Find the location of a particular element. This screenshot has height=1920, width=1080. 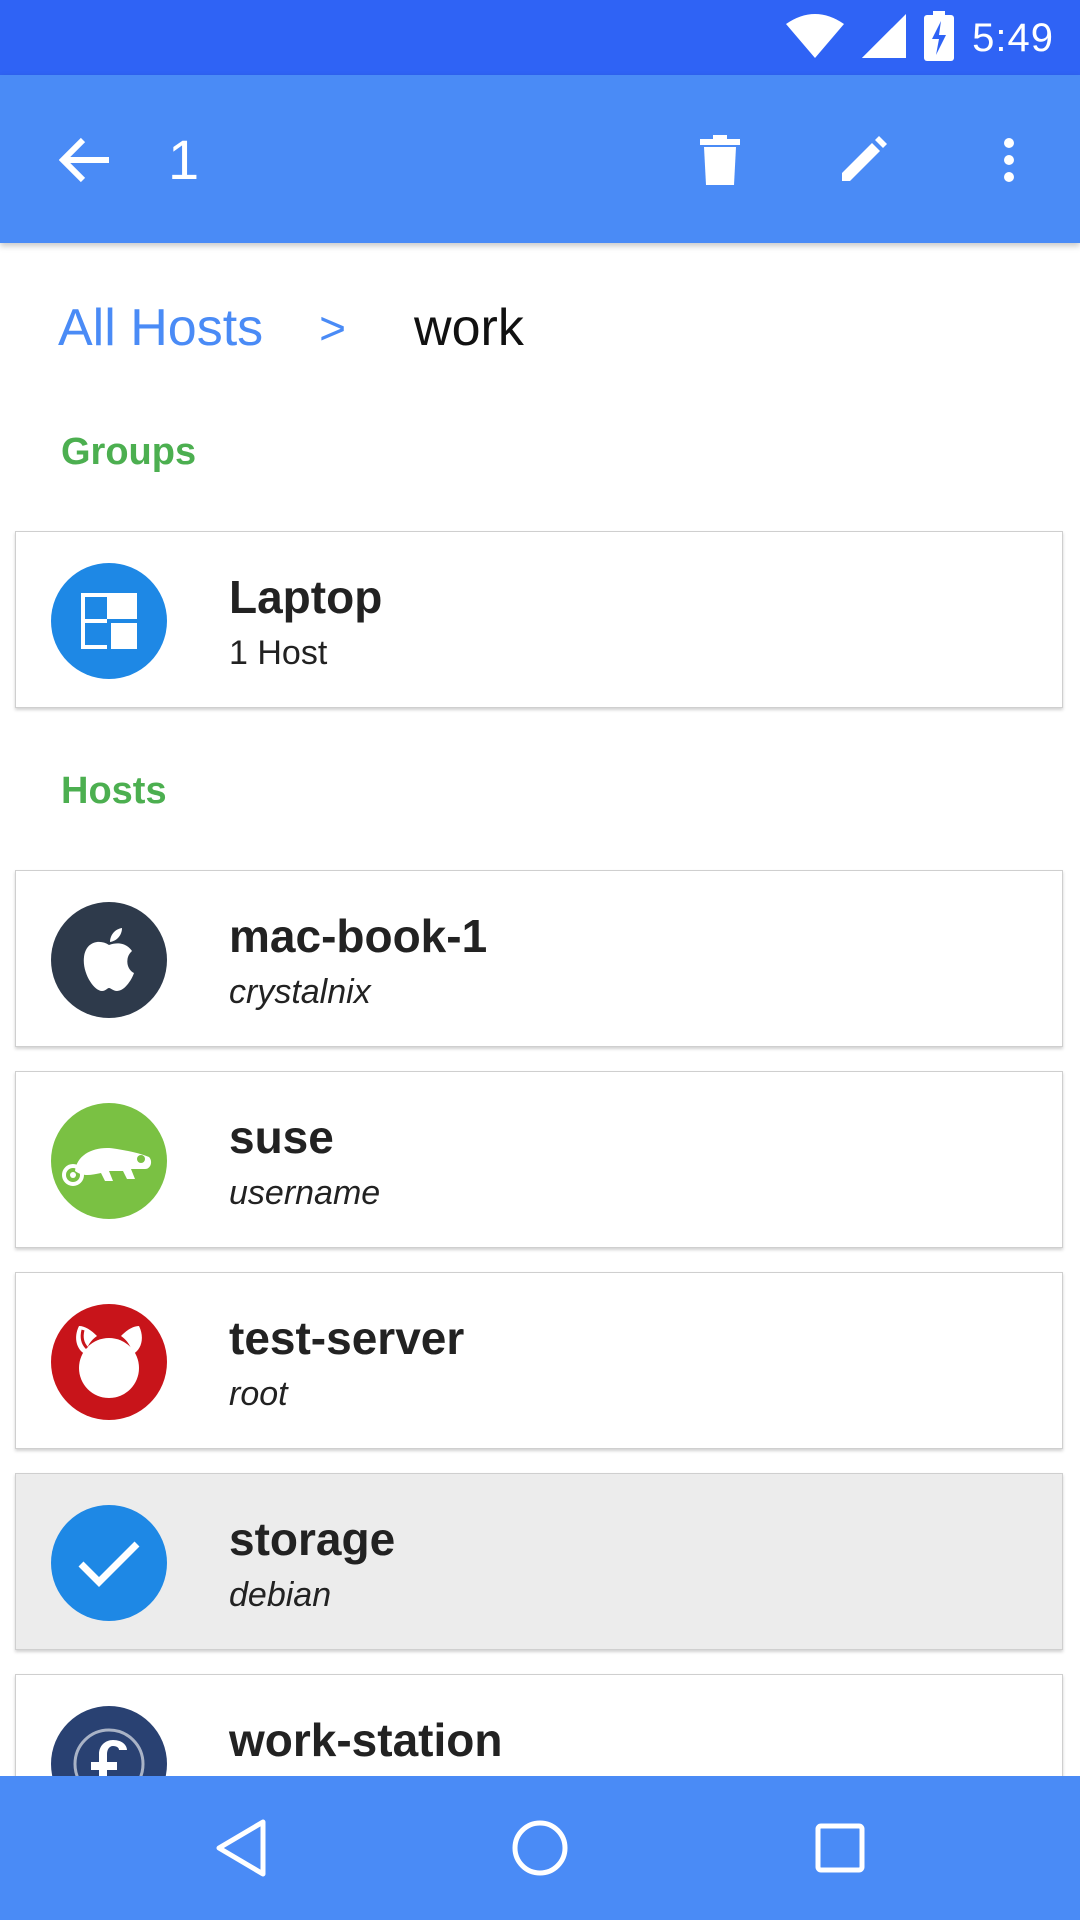

action-toolbar: 1 is located at coordinates (540, 159).